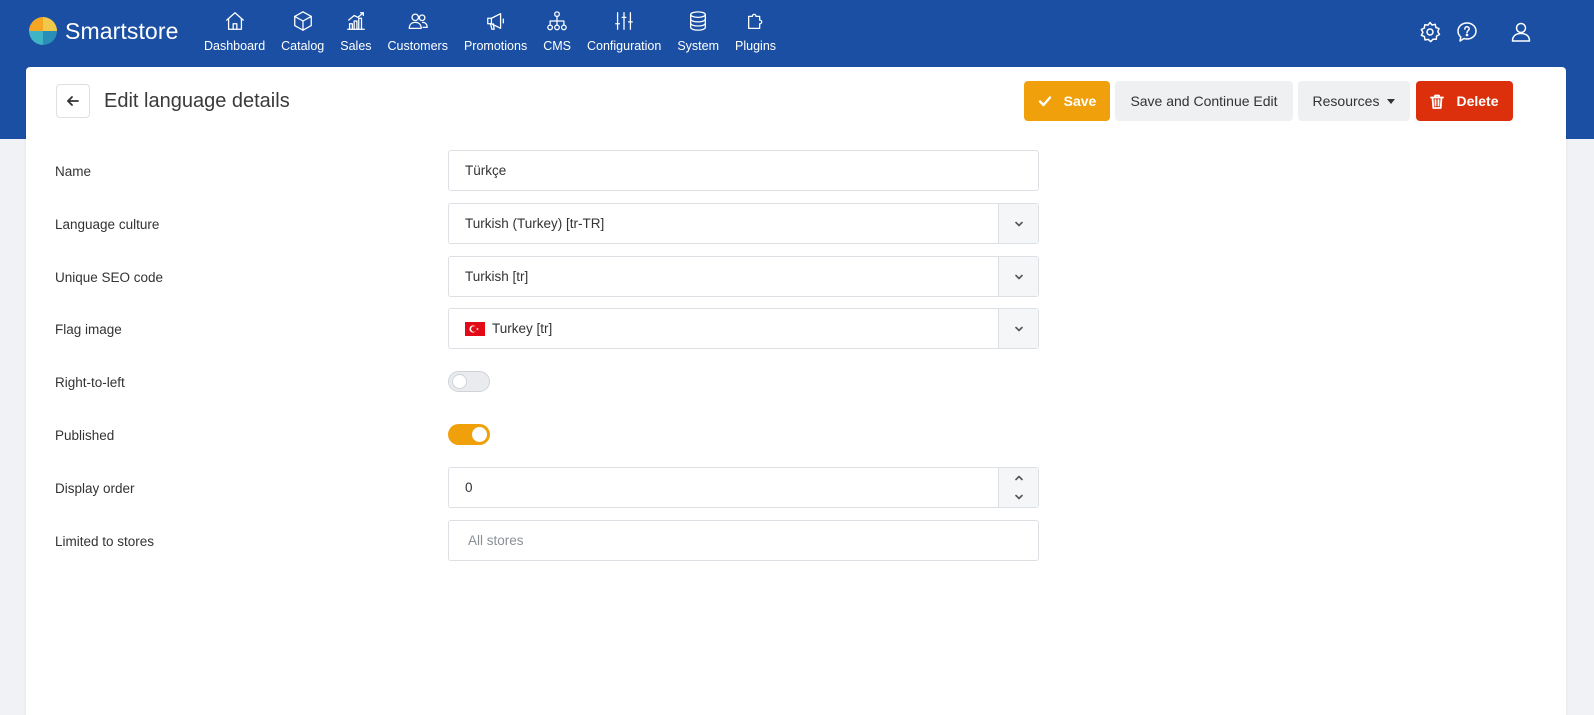 This screenshot has width=1594, height=715. I want to click on help-icon, so click(1467, 32).